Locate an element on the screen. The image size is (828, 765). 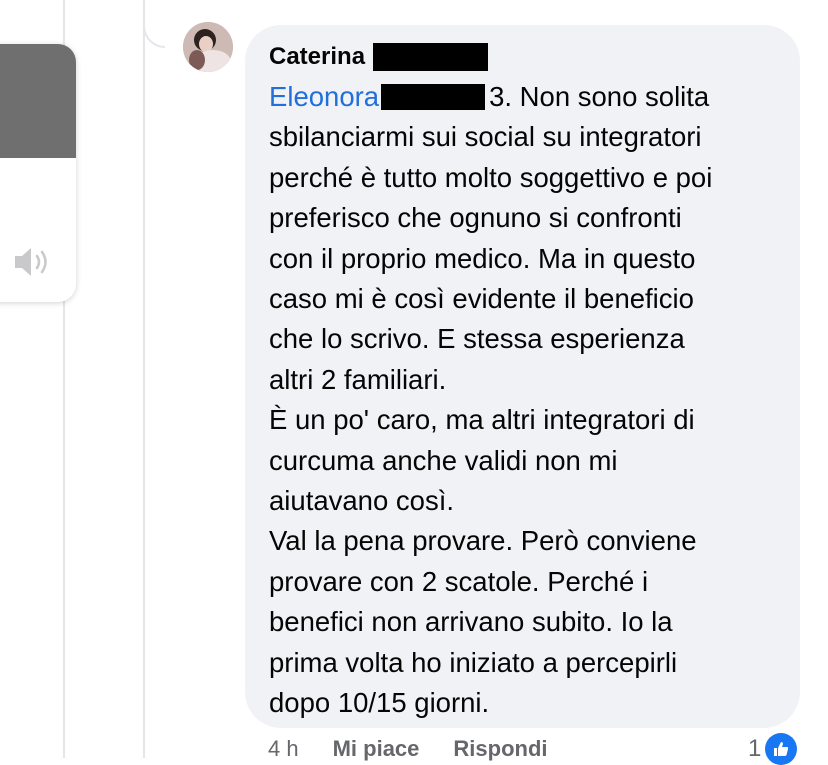
comment-line: aiutavano così. is located at coordinates (361, 501).